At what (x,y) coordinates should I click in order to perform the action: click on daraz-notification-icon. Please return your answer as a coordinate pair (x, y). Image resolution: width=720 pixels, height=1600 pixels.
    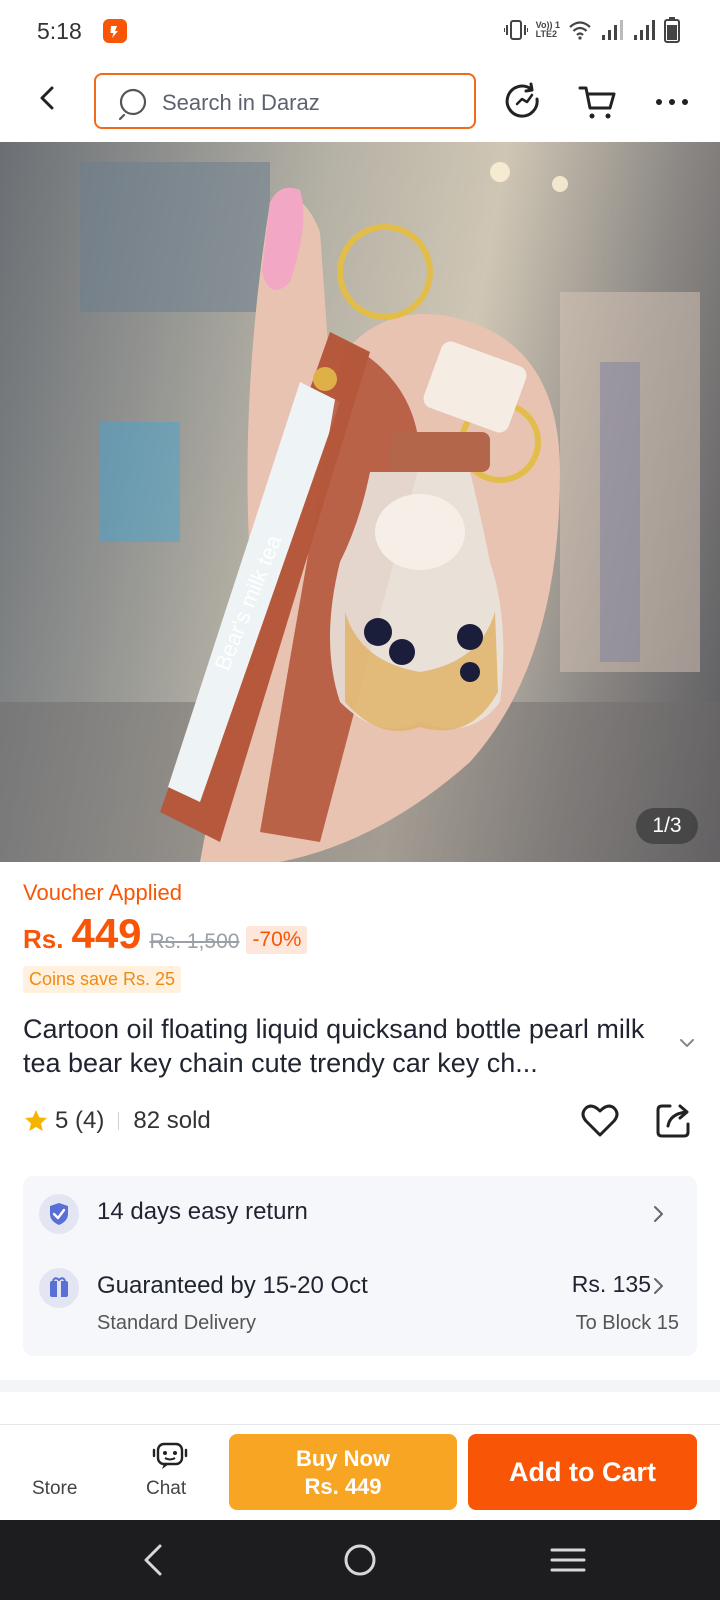
    Looking at the image, I should click on (115, 31).